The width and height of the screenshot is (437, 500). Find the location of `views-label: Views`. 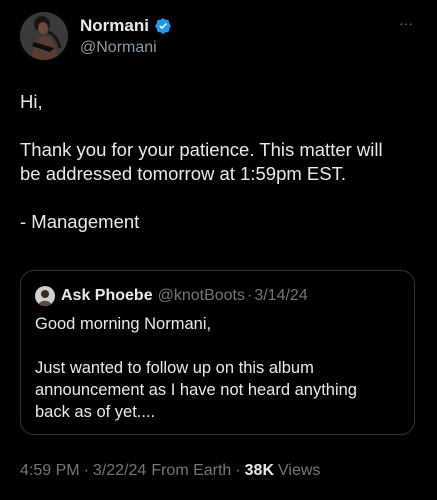

views-label: Views is located at coordinates (299, 470).